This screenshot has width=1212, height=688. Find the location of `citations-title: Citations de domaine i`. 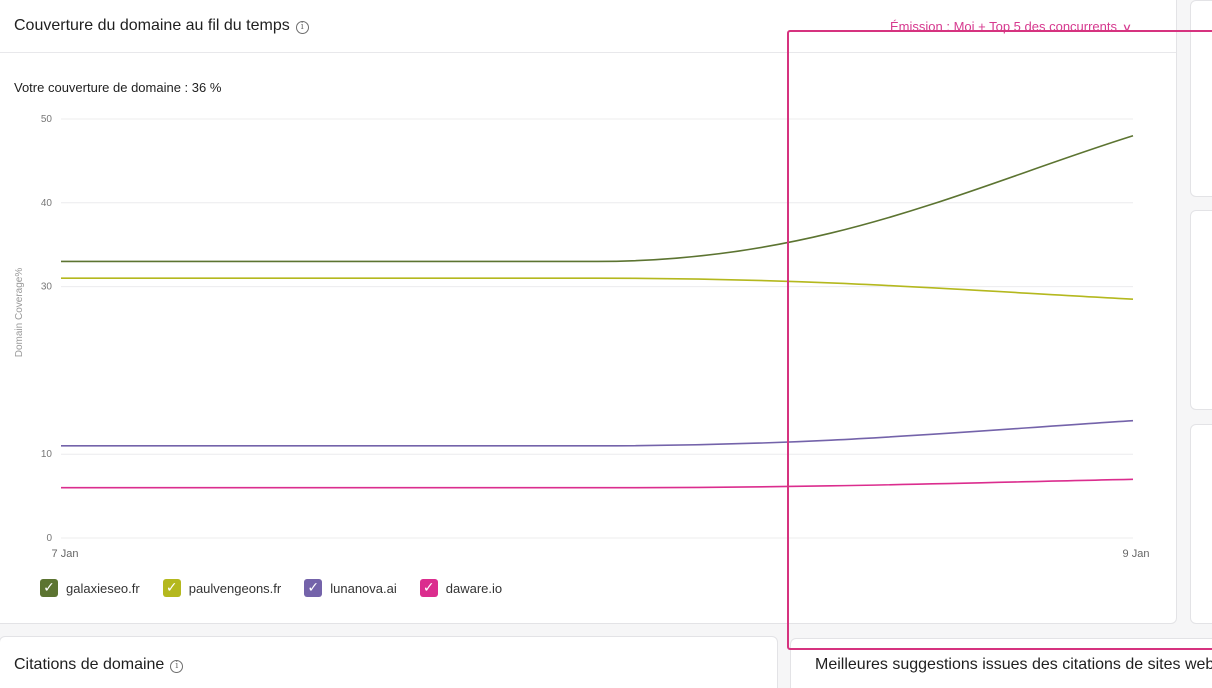

citations-title: Citations de domaine i is located at coordinates (99, 665).